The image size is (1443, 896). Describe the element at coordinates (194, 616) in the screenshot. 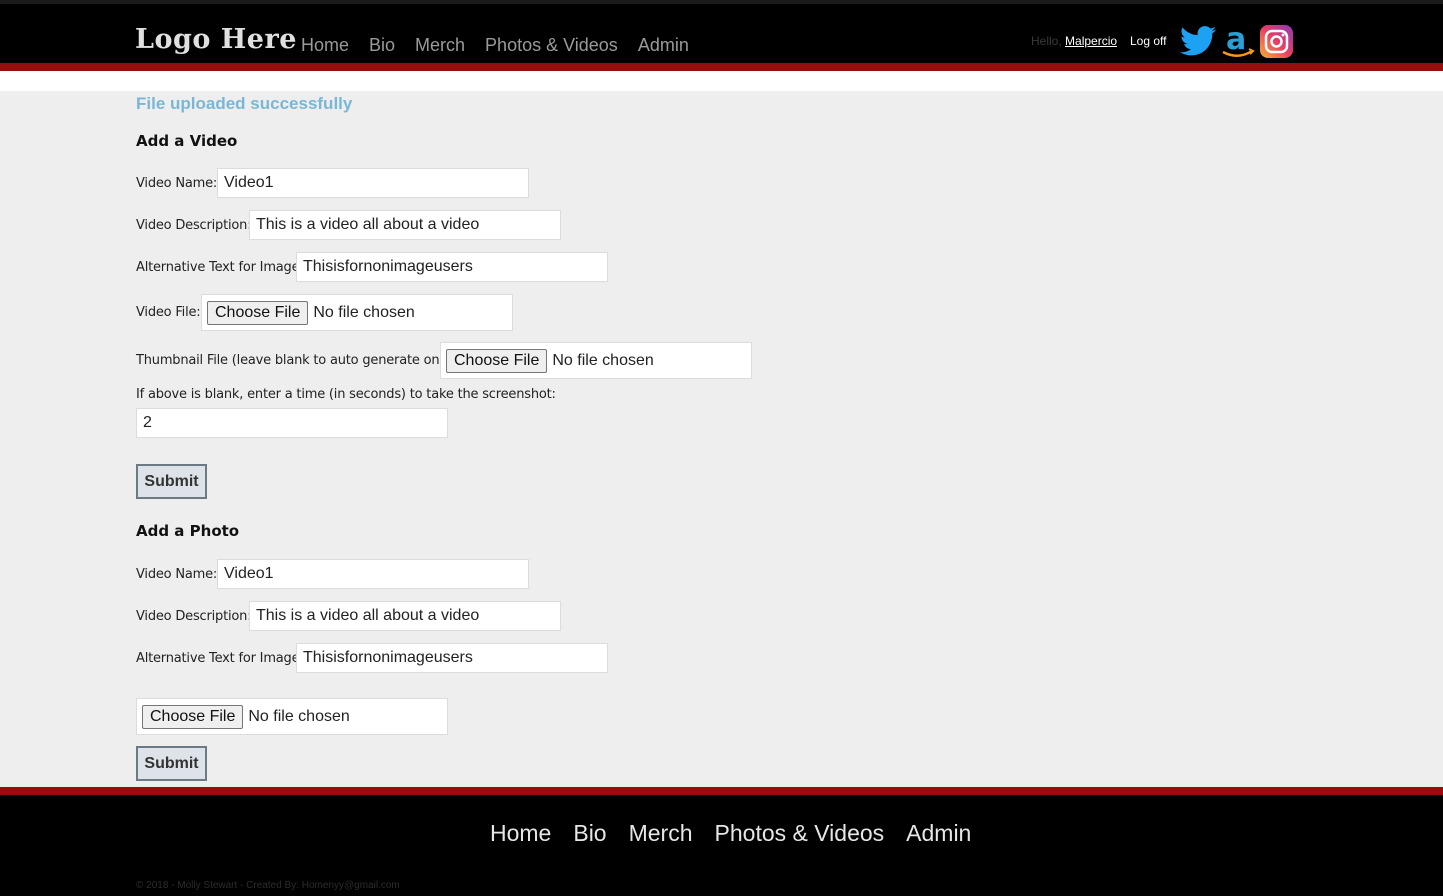

I see `photo-description-label: Video Description:` at that location.